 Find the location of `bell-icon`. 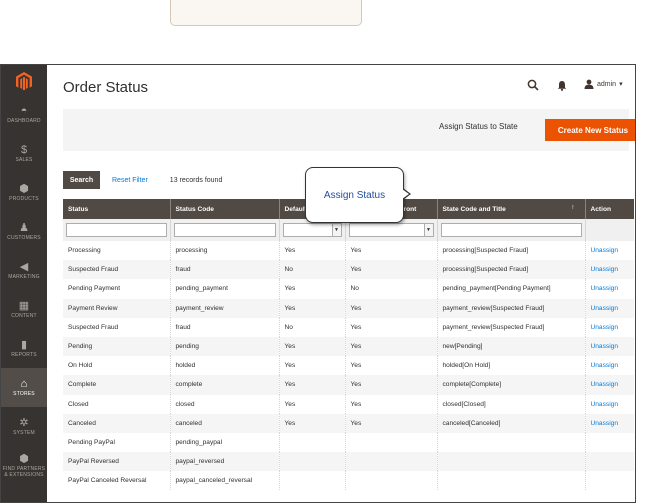

bell-icon is located at coordinates (562, 85).